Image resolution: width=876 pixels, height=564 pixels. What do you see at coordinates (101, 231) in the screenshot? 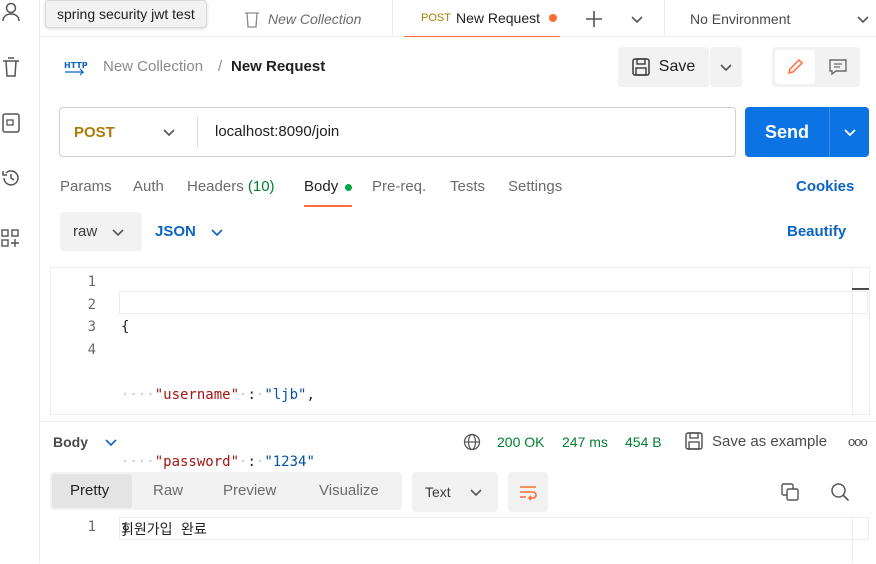
I see `body-mode-select: raw` at bounding box center [101, 231].